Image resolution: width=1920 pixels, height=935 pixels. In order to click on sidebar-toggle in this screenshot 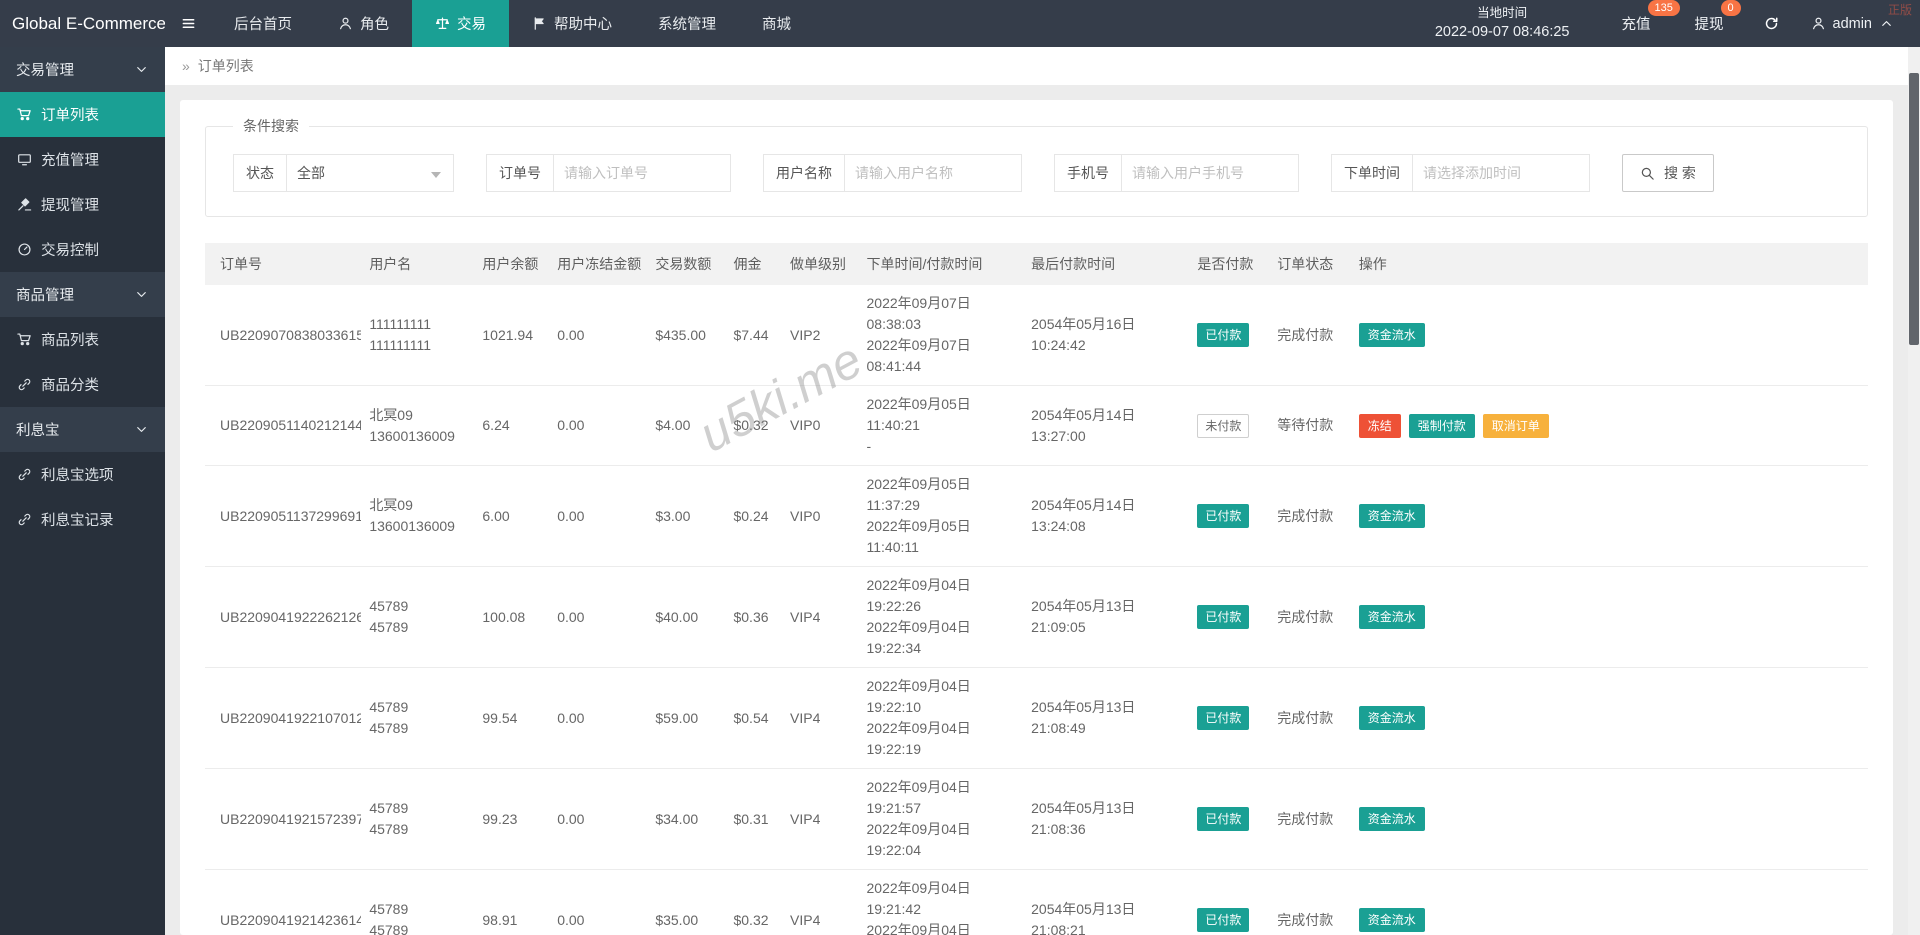, I will do `click(188, 23)`.